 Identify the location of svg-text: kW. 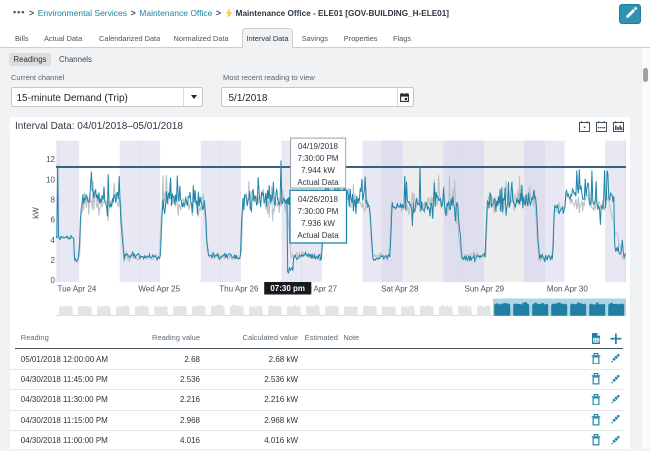
(36, 213).